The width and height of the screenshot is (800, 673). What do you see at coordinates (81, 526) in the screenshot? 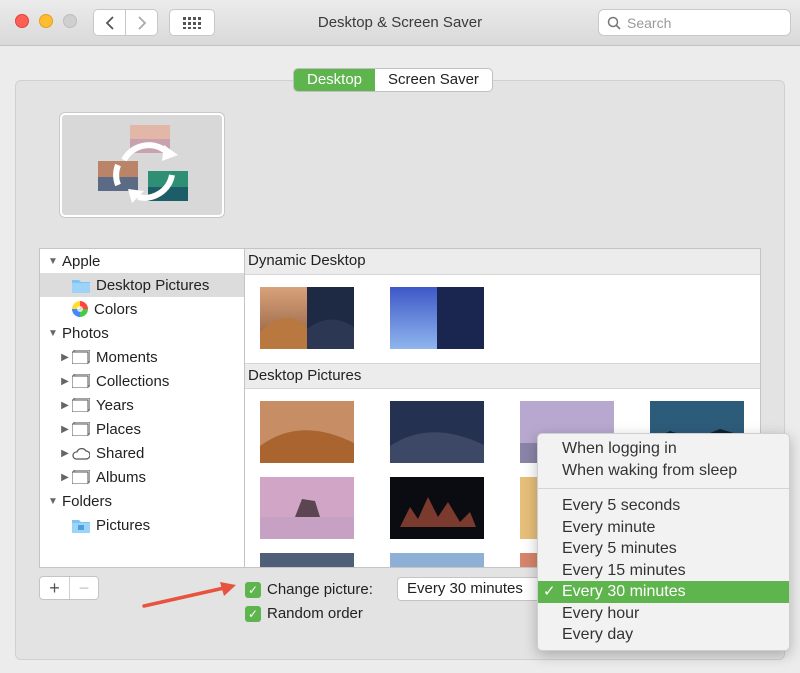
I see `pictures-folder-icon` at bounding box center [81, 526].